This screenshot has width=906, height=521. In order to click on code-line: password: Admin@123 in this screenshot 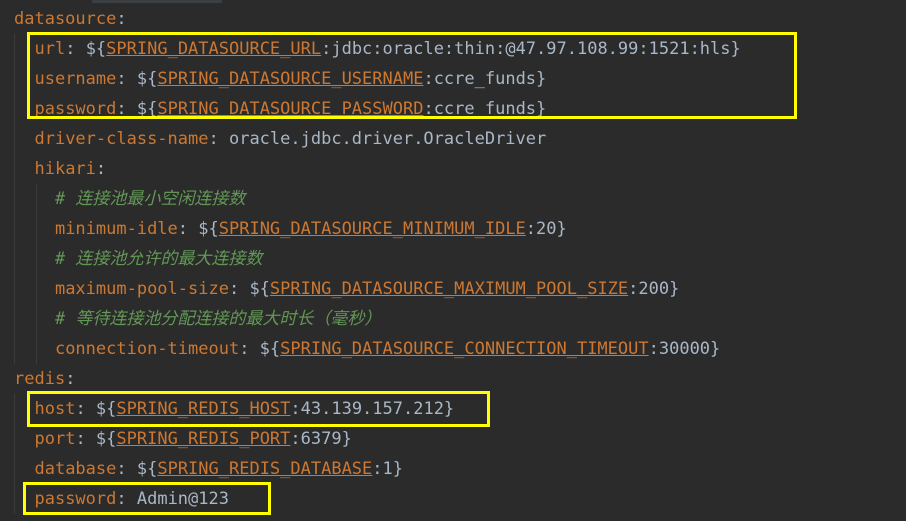, I will do `click(121, 499)`.